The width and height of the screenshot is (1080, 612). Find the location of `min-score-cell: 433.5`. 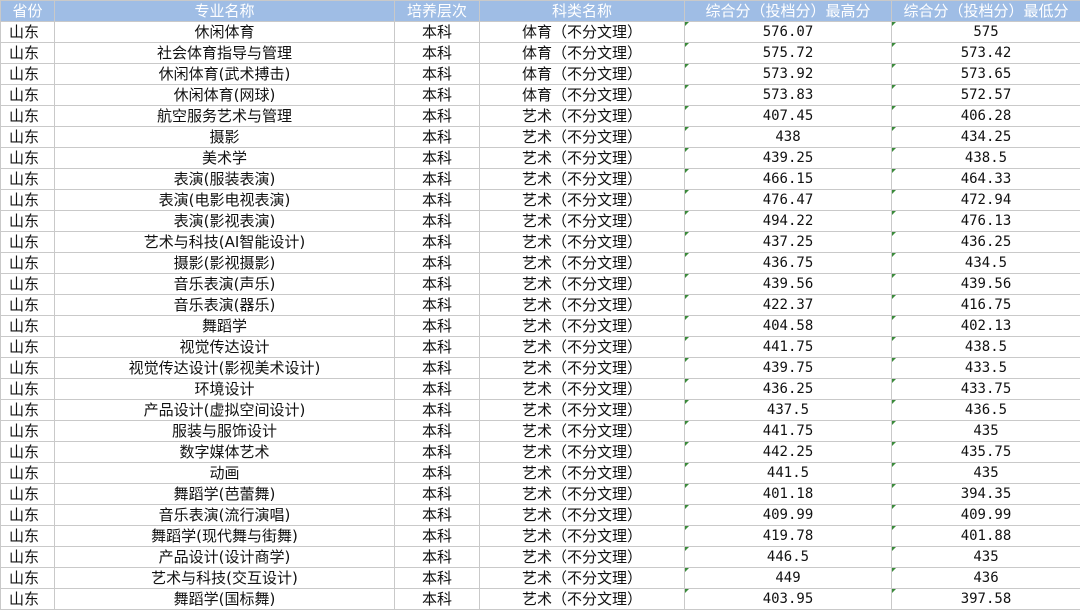

min-score-cell: 433.5 is located at coordinates (985, 368).